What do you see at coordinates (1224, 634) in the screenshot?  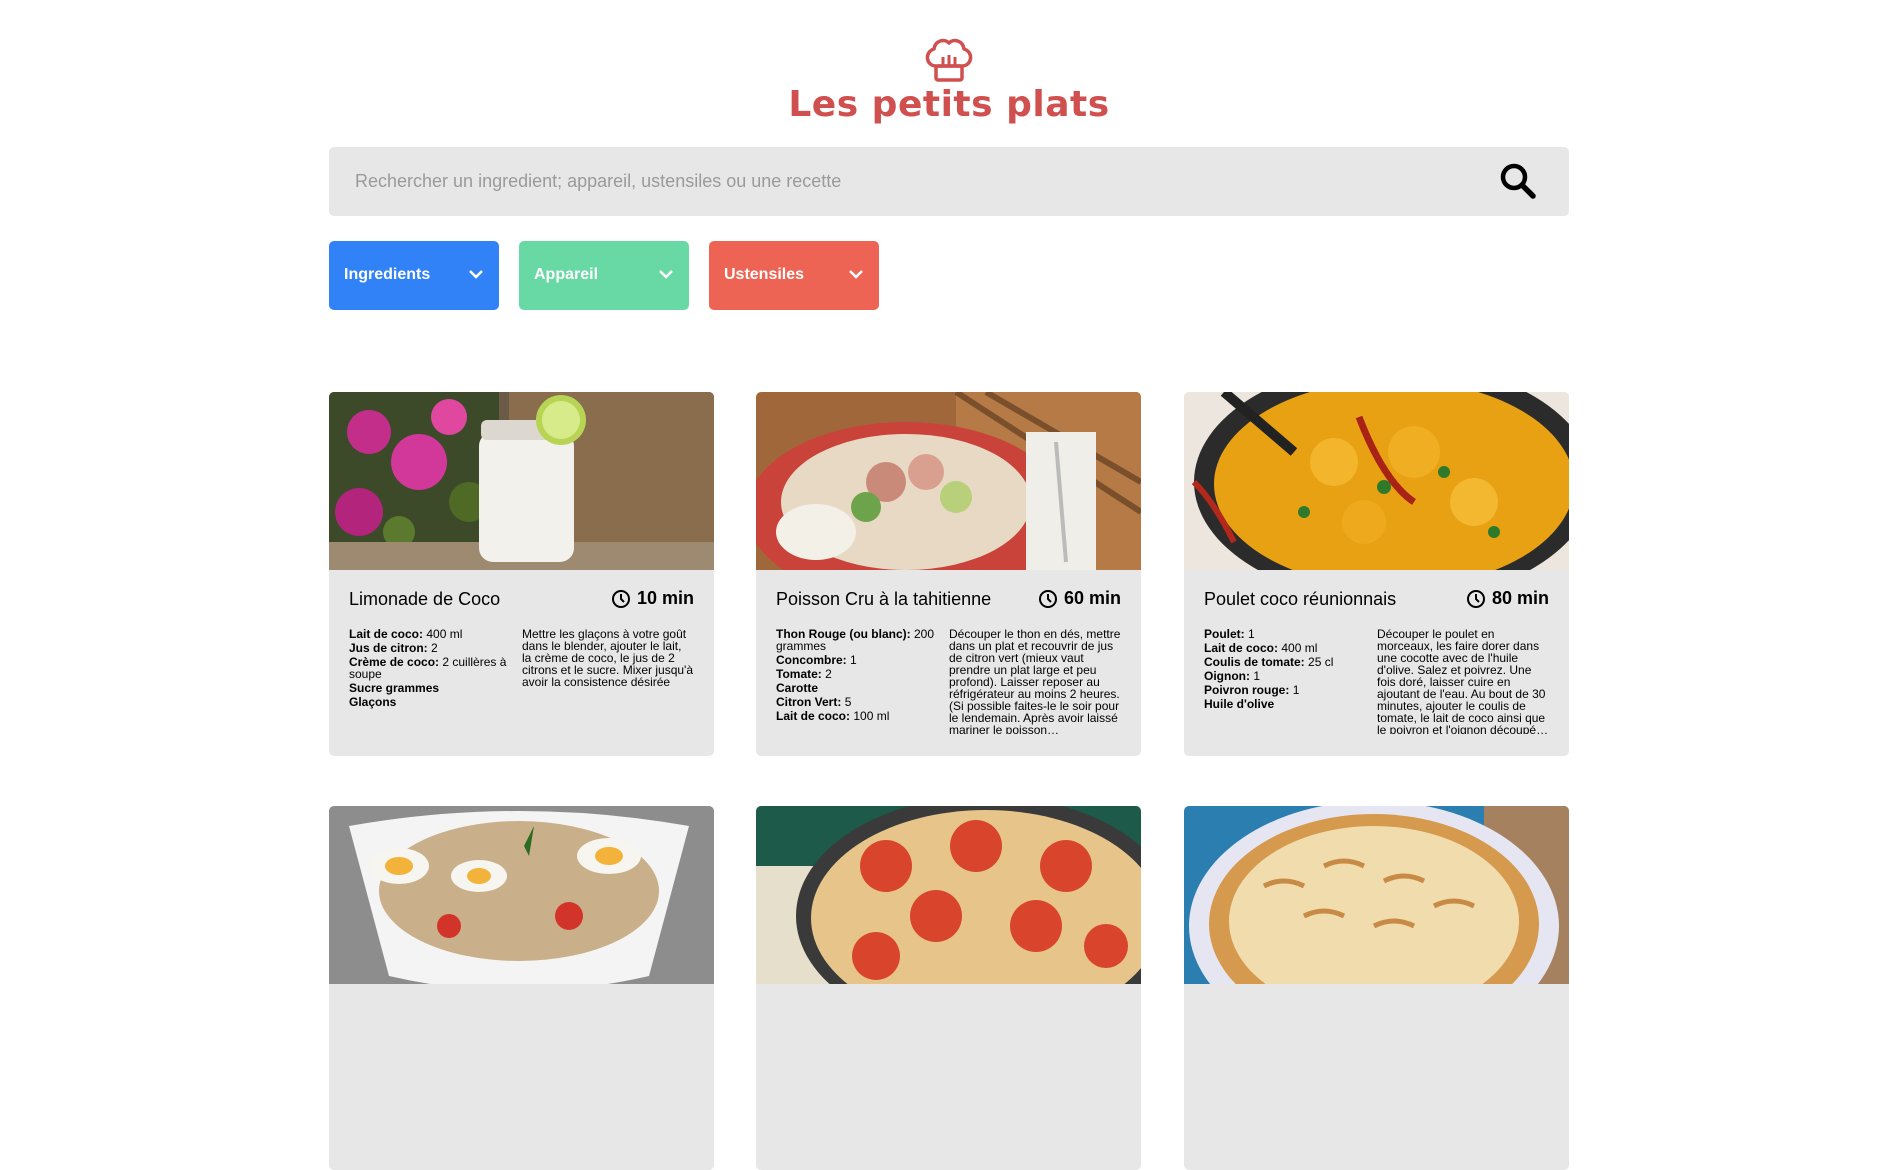 I see `ingredient-name: Poulet:` at bounding box center [1224, 634].